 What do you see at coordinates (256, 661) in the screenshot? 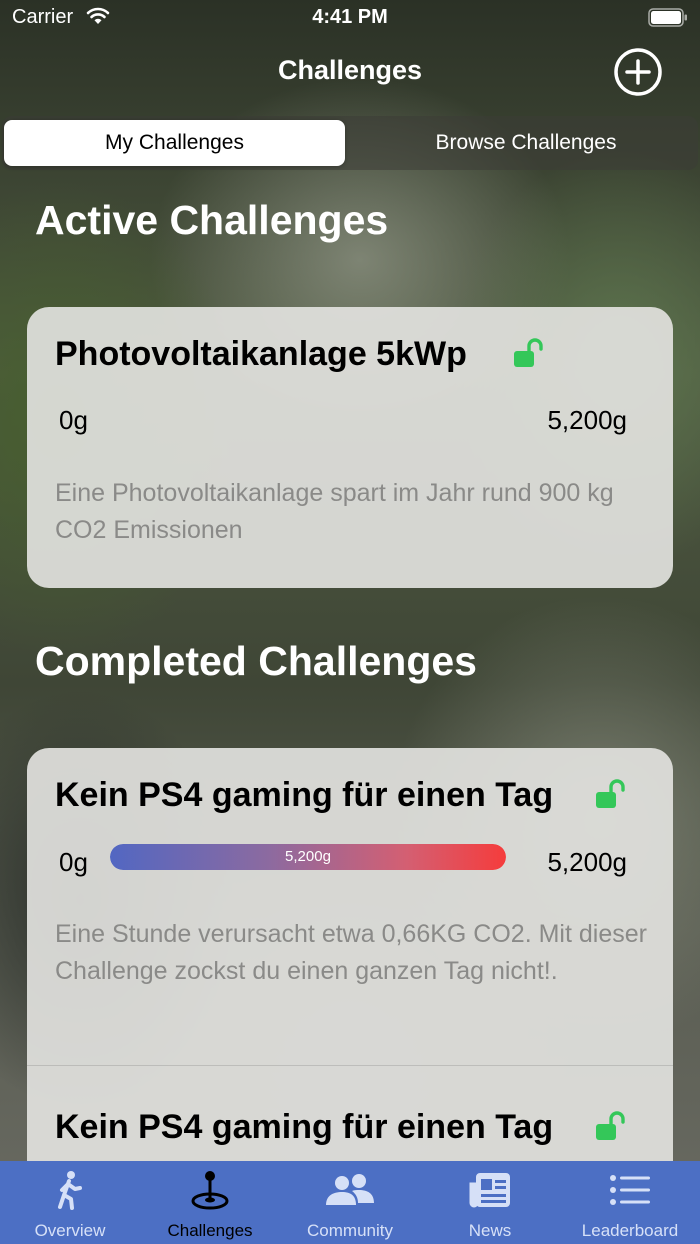
I see `completed-challenges-heading: Completed Challenges` at bounding box center [256, 661].